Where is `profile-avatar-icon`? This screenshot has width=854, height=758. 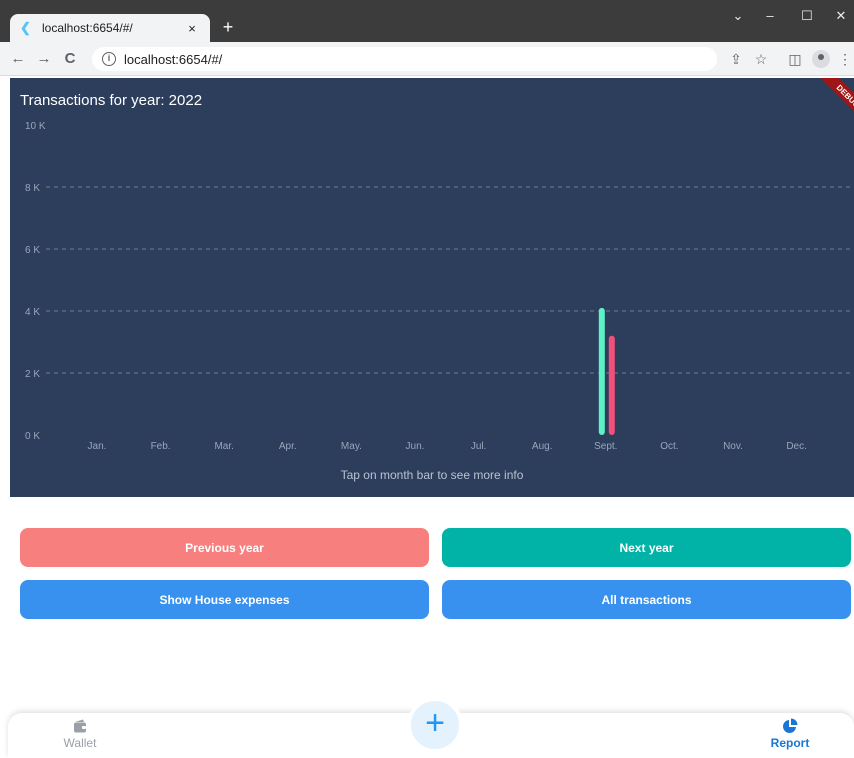
profile-avatar-icon is located at coordinates (821, 59).